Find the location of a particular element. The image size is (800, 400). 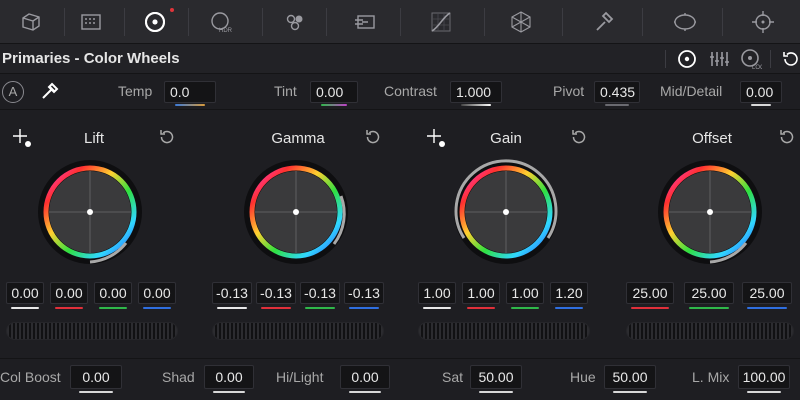

rgb-mixer-button is located at coordinates (295, 22).